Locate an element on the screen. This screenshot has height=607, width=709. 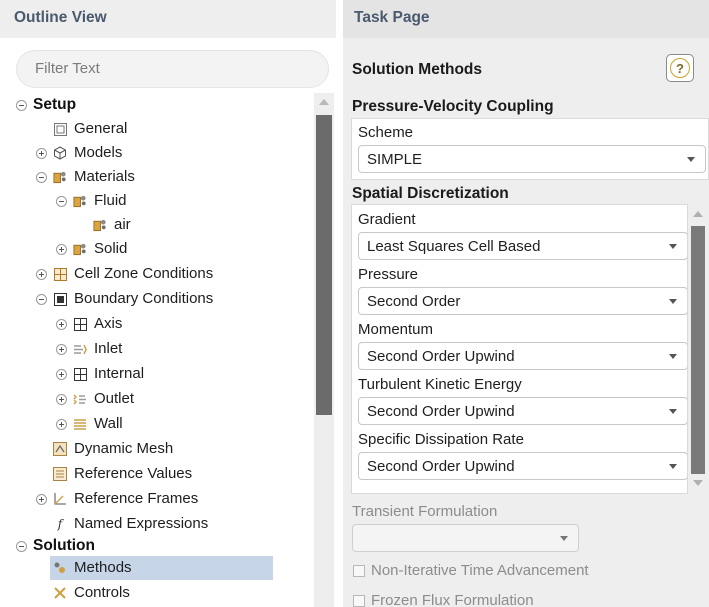
specific-dissipation-rate-label: Specific Dissipation Rate is located at coordinates (441, 439).